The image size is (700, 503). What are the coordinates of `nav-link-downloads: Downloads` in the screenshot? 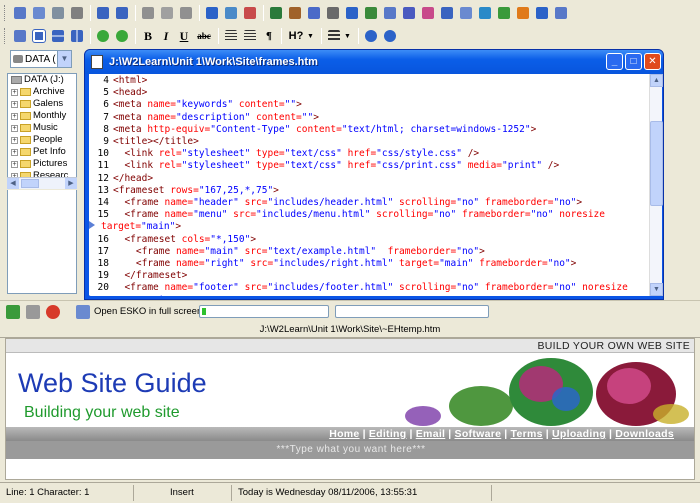 It's located at (644, 434).